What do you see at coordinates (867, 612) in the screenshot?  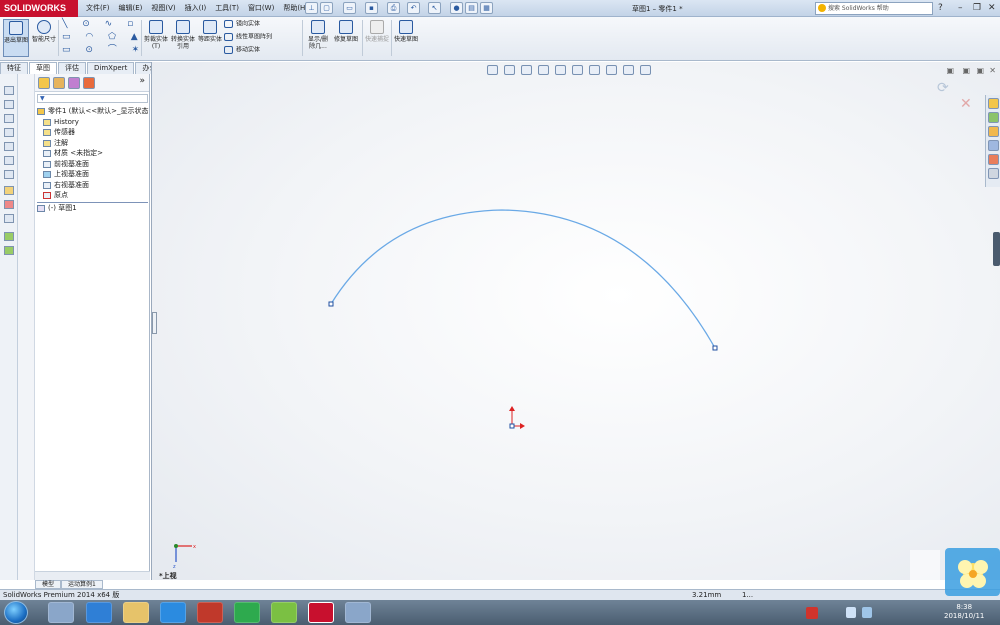 I see `network-tray-icon` at bounding box center [867, 612].